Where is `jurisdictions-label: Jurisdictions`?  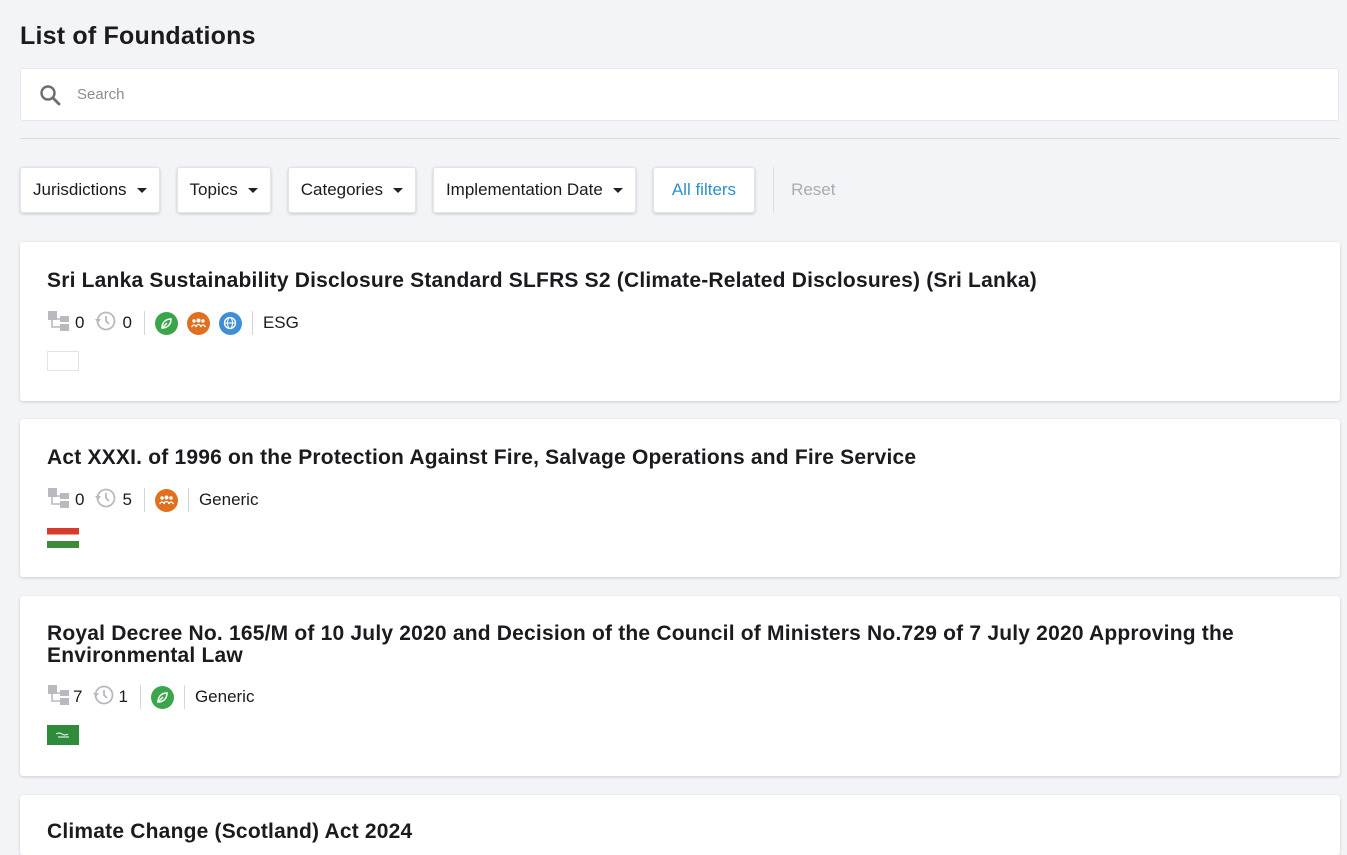
jurisdictions-label: Jurisdictions is located at coordinates (80, 189).